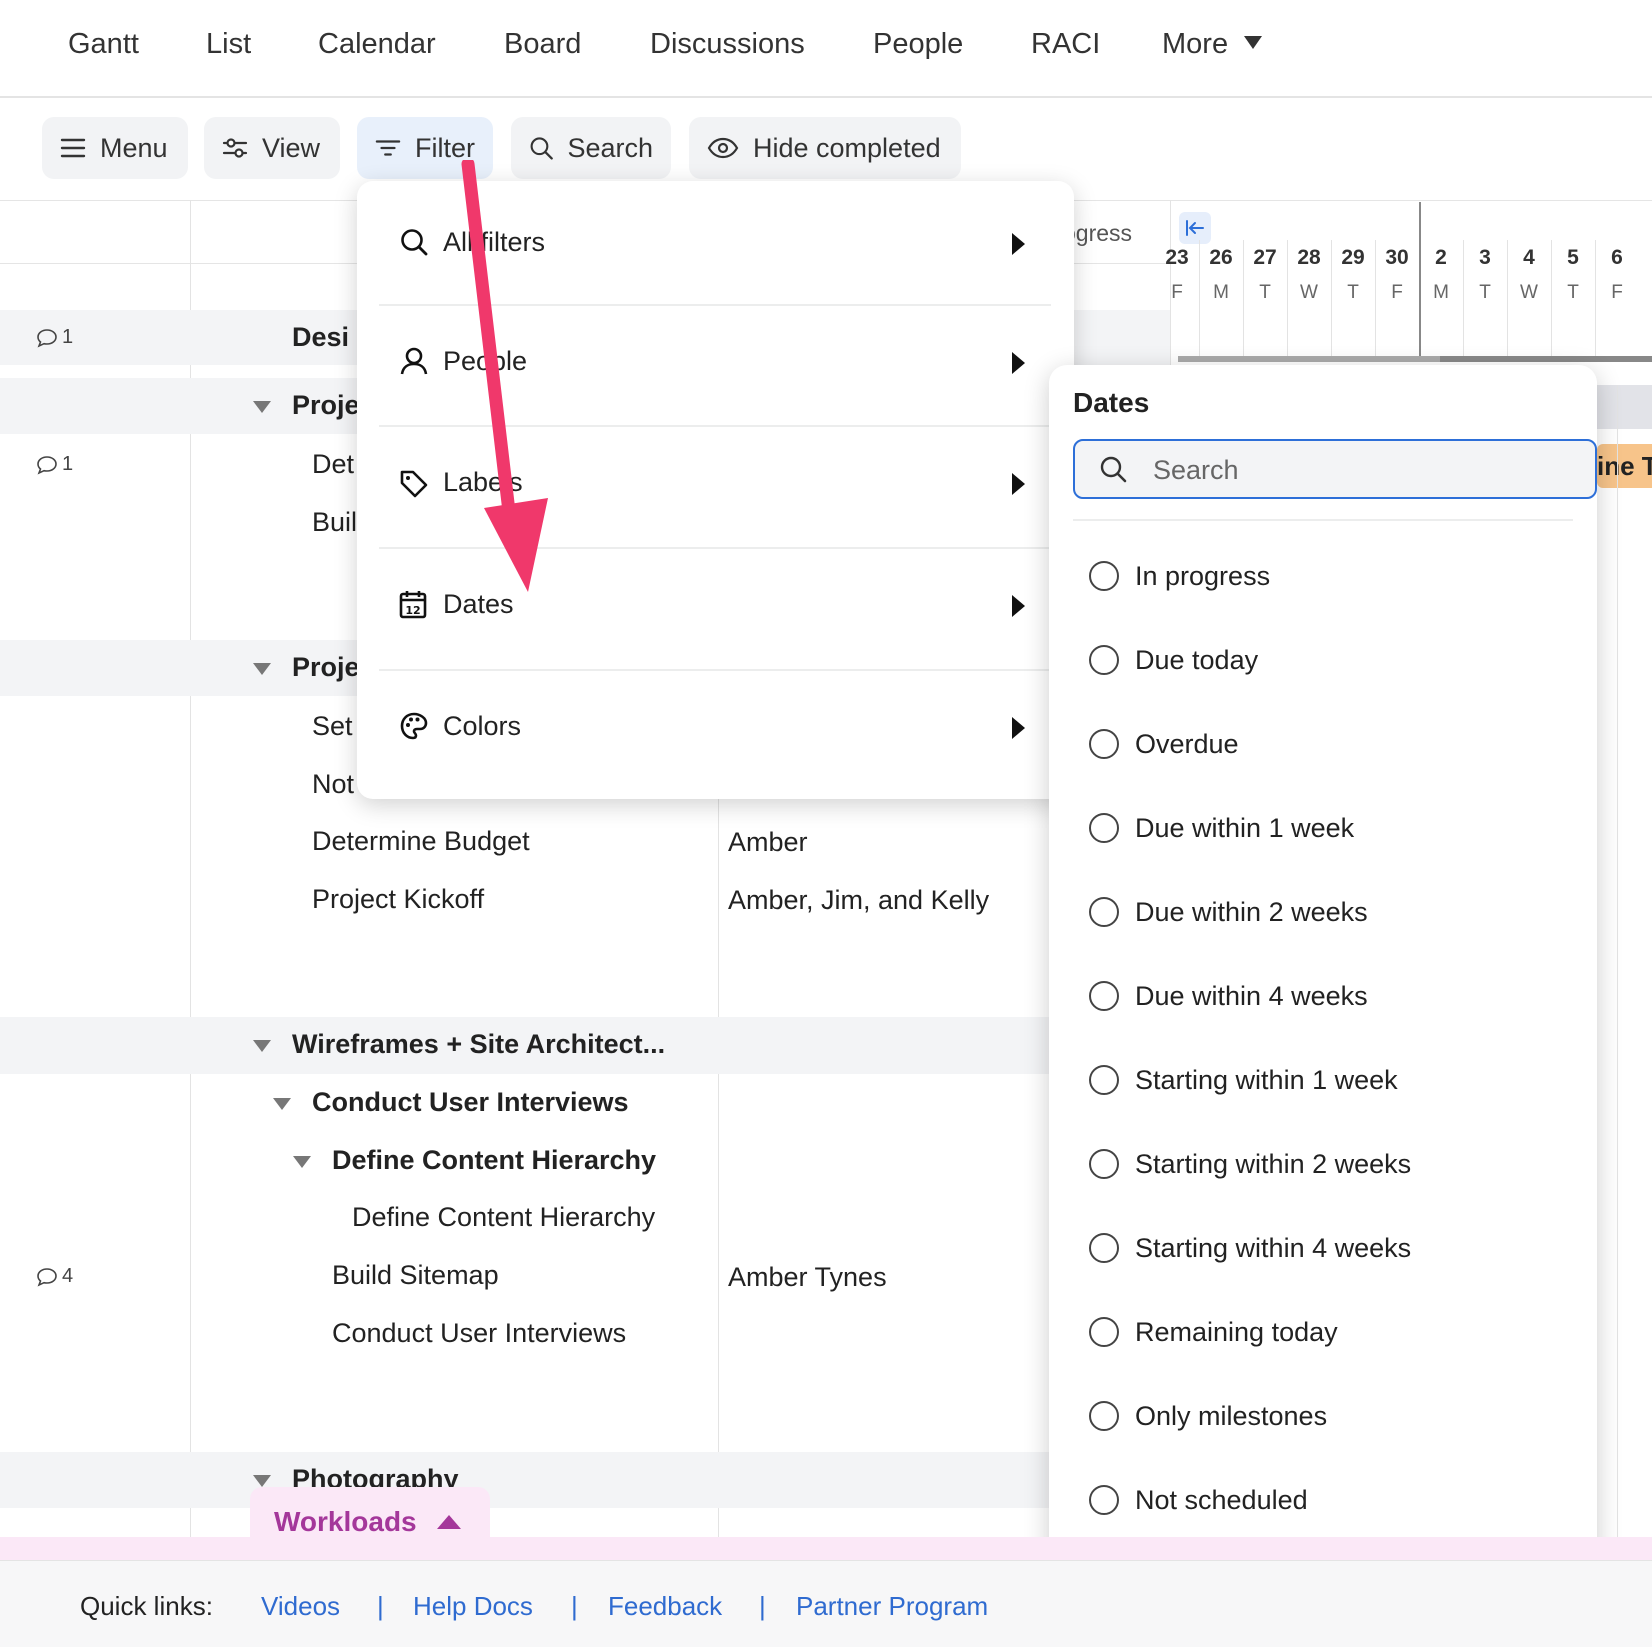 The width and height of the screenshot is (1652, 1647). I want to click on gantt-weekday: F, so click(1617, 292).